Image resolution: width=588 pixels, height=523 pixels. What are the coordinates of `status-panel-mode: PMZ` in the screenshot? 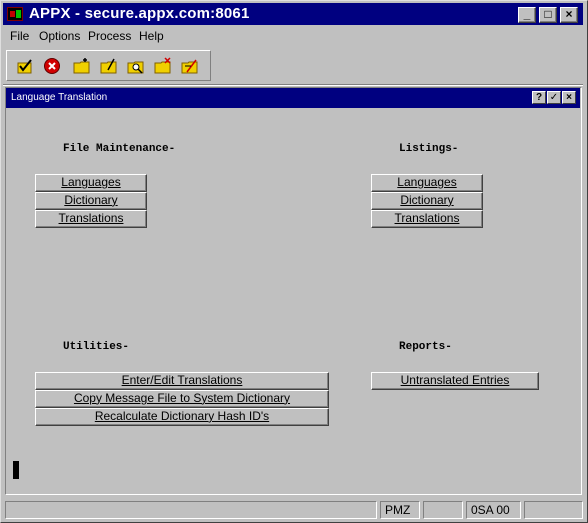 It's located at (400, 510).